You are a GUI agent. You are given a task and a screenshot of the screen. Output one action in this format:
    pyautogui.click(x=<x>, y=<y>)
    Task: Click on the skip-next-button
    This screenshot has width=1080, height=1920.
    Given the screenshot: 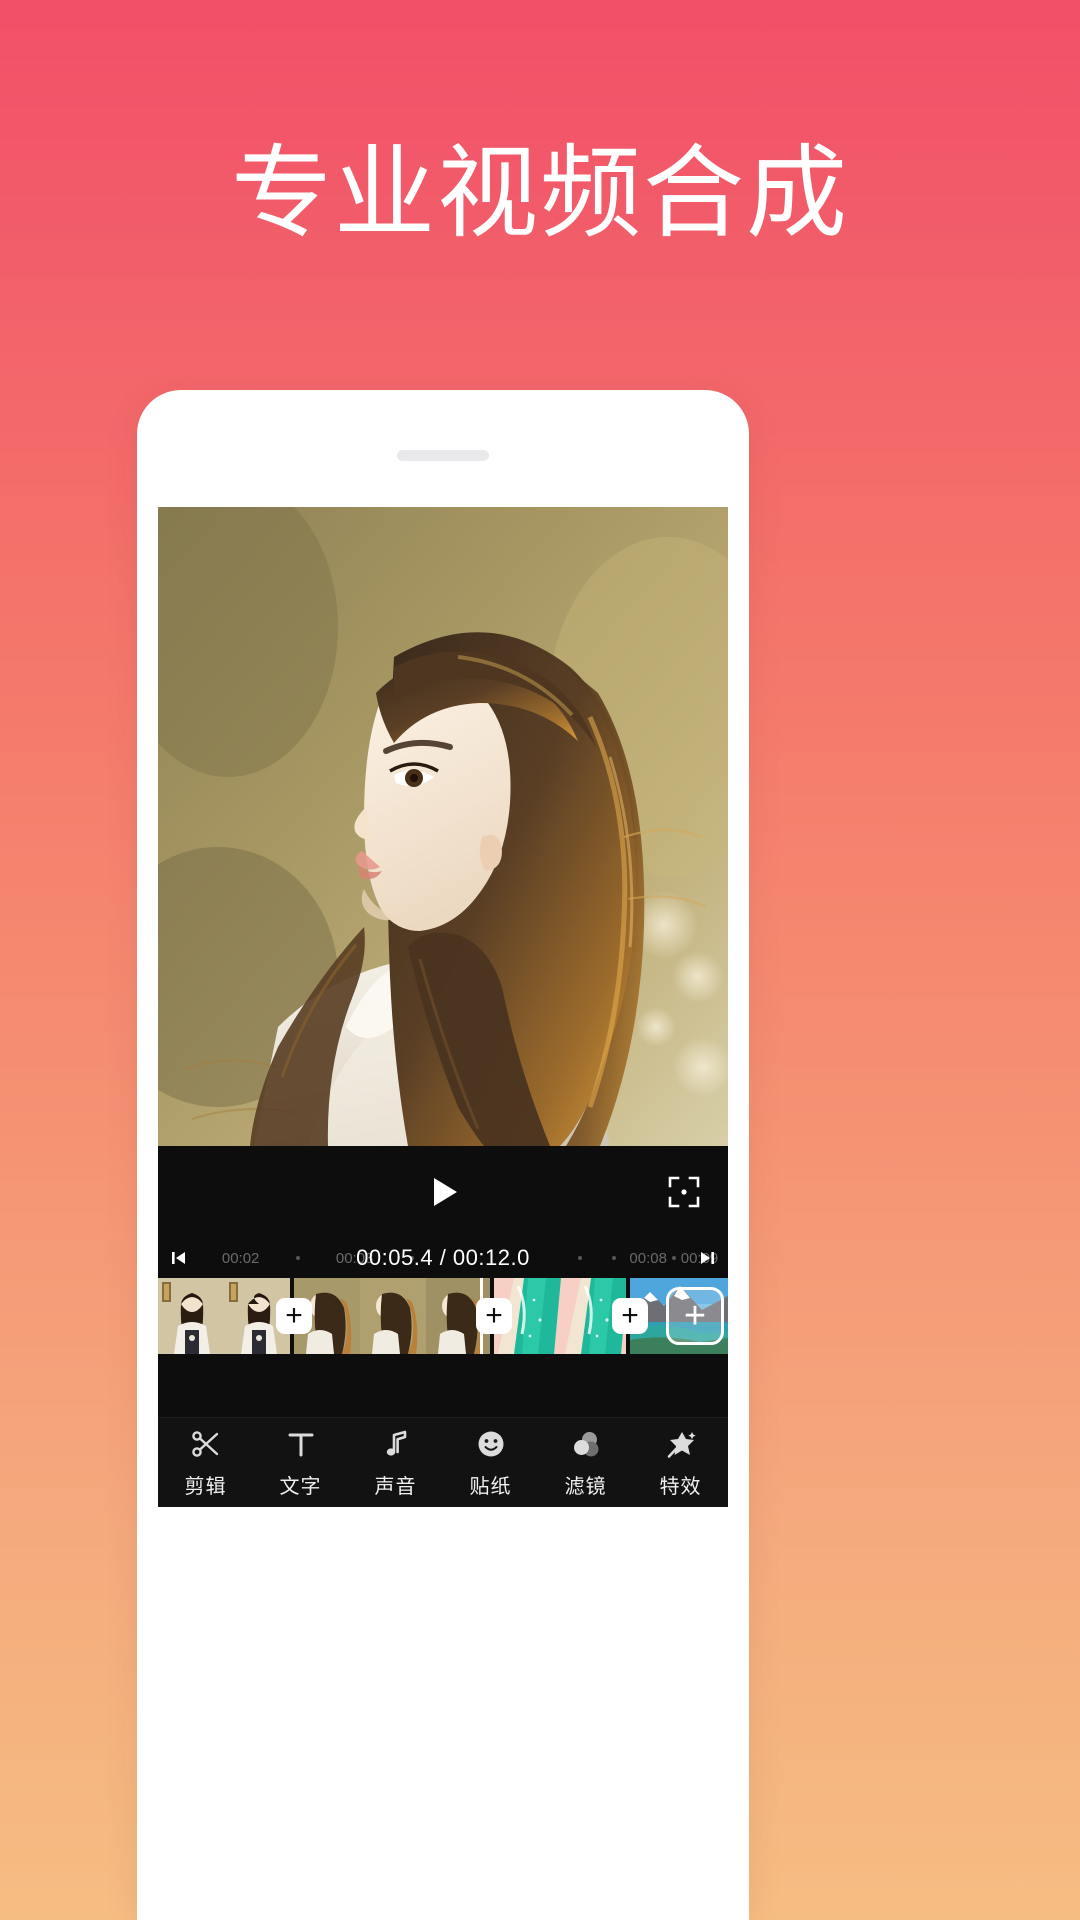 What is the action you would take?
    pyautogui.click(x=707, y=1258)
    